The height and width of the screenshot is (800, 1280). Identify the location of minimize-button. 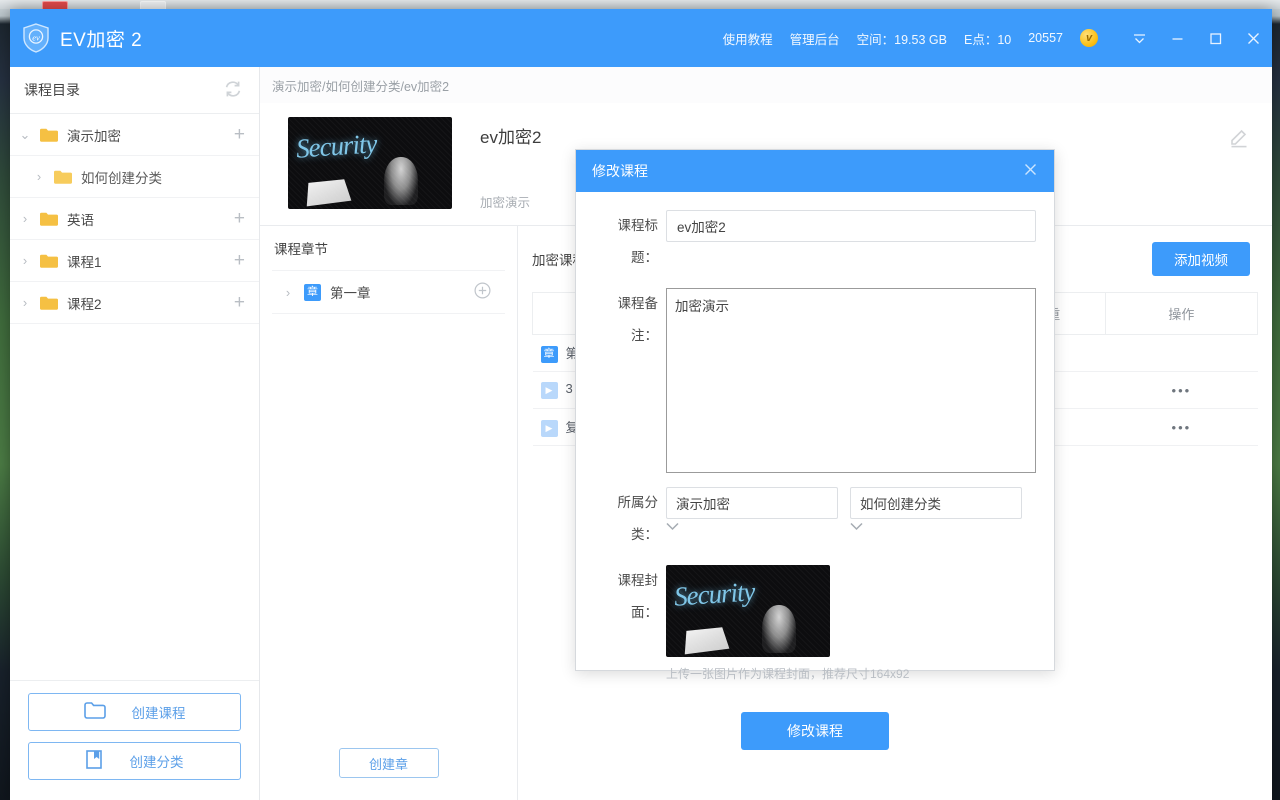
(1177, 38).